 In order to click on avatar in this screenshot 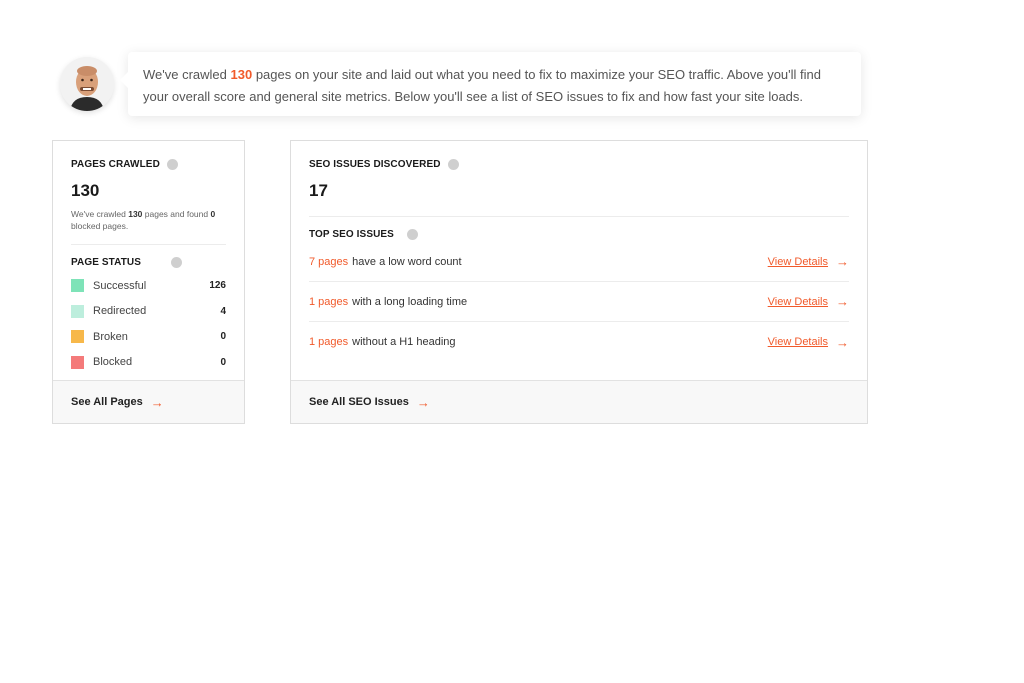, I will do `click(87, 84)`.